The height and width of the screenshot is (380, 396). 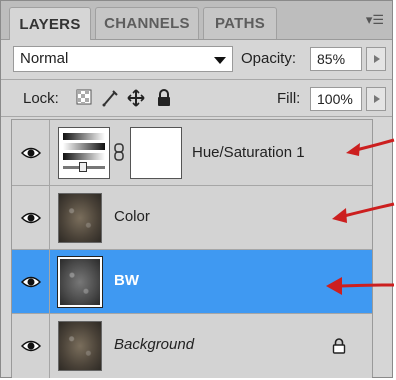 What do you see at coordinates (136, 98) in the screenshot?
I see `lock-position-icon` at bounding box center [136, 98].